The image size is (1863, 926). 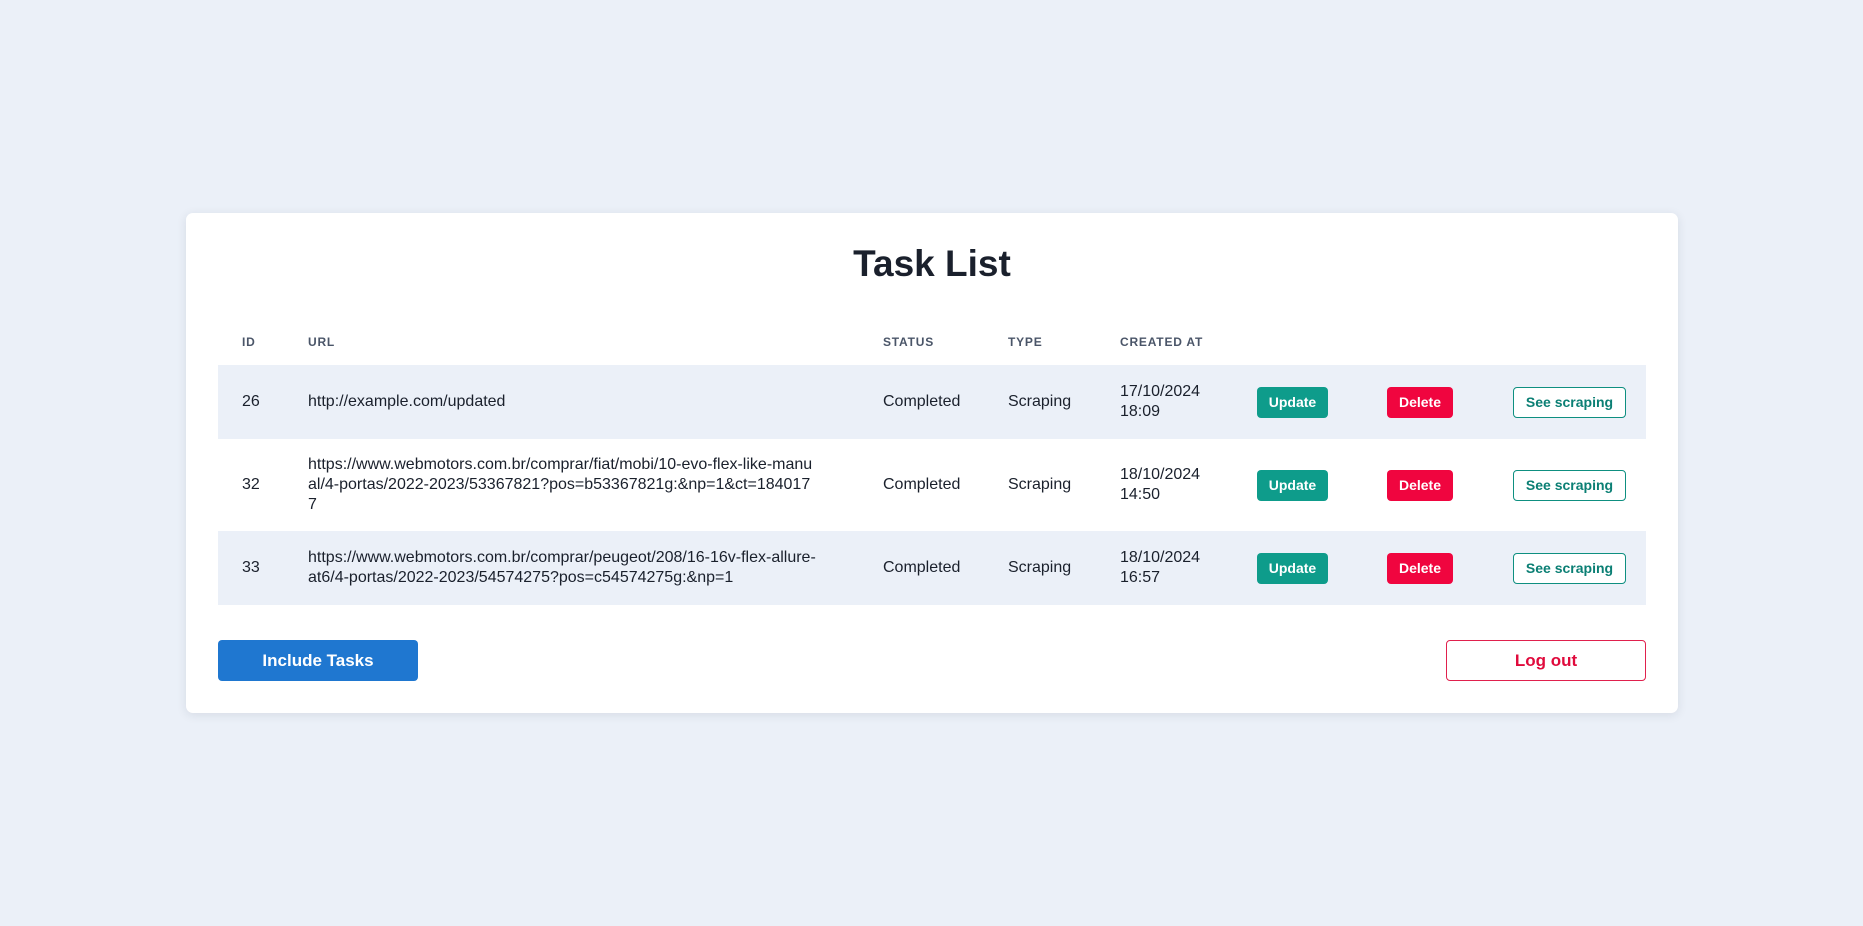 What do you see at coordinates (251, 484) in the screenshot?
I see `task-id: 32` at bounding box center [251, 484].